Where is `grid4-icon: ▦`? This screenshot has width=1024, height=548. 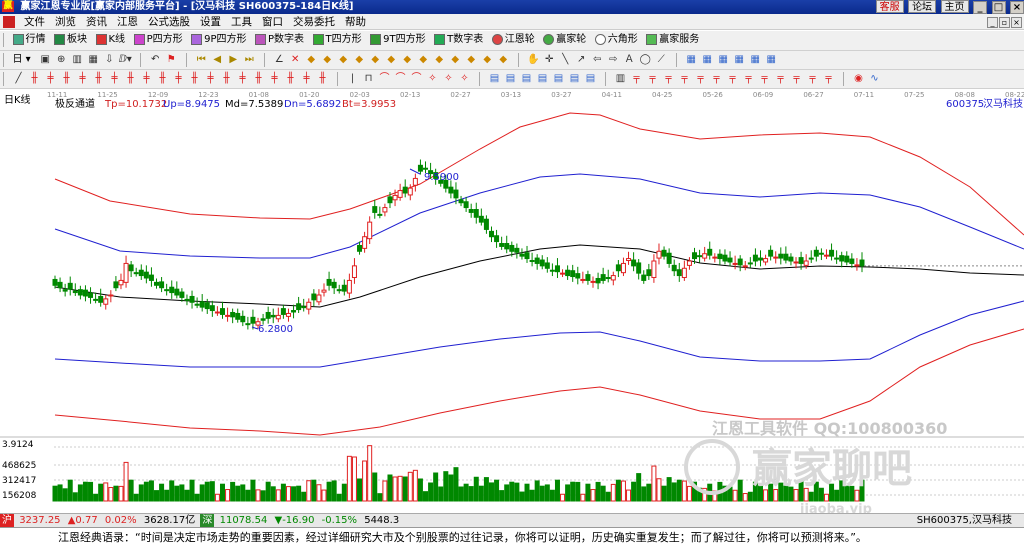 grid4-icon: ▦ is located at coordinates (739, 60).